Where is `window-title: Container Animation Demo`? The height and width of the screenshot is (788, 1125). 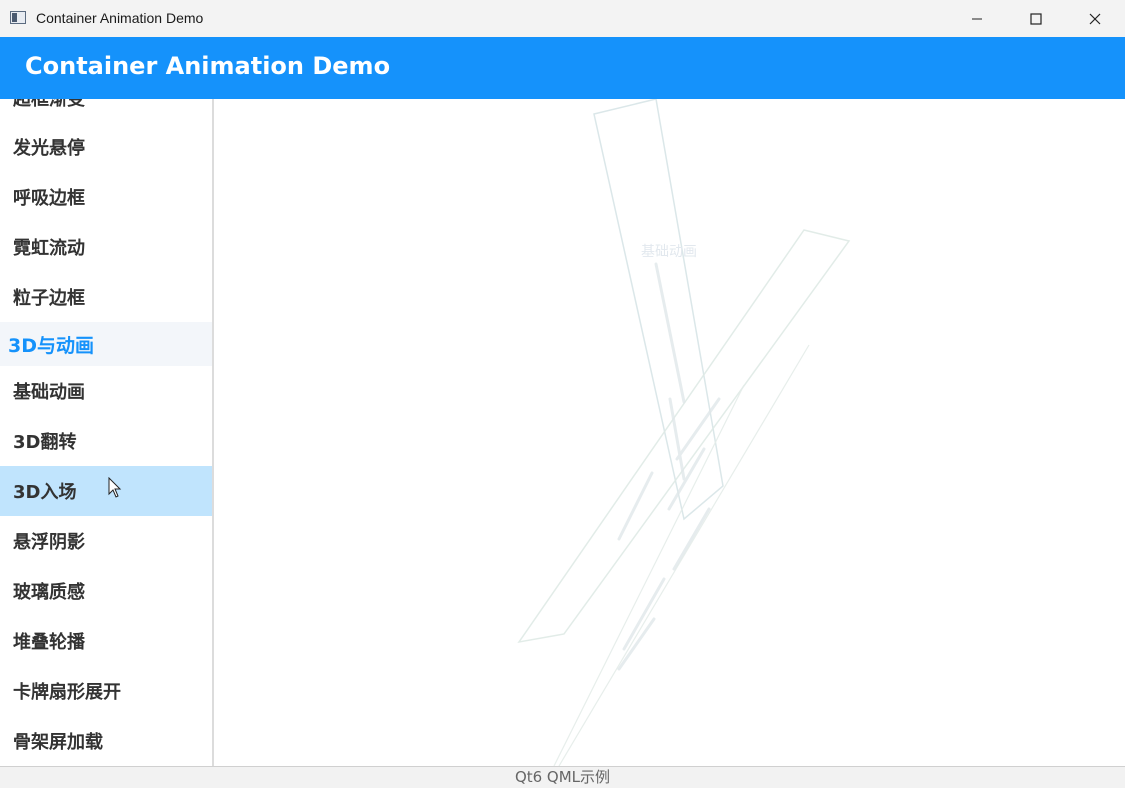
window-title: Container Animation Demo is located at coordinates (120, 18).